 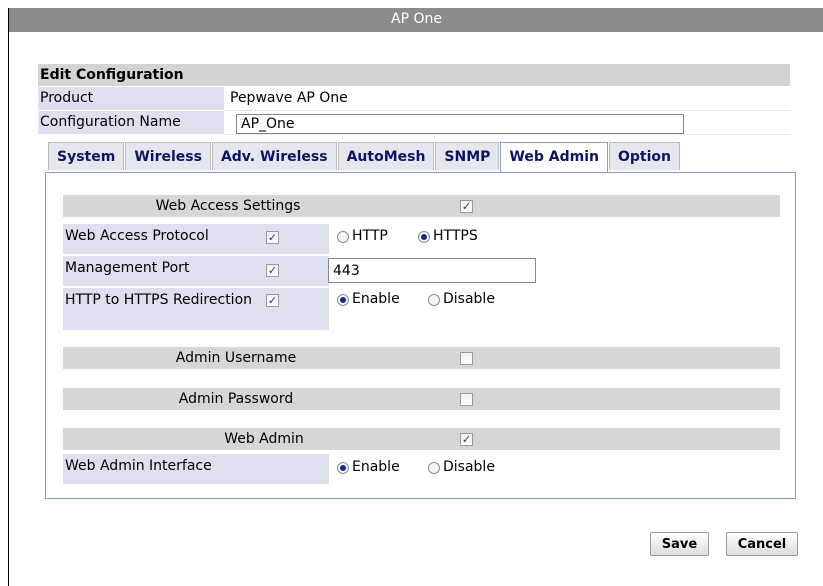 I want to click on product-row: Product Pepwave AP One, so click(x=414, y=99).